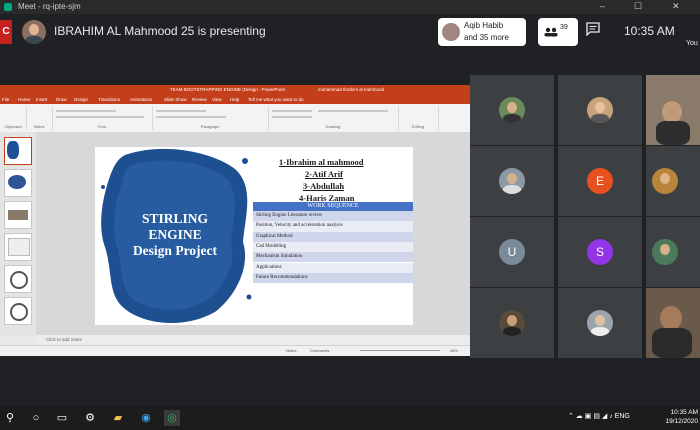 The width and height of the screenshot is (700, 430). I want to click on participant-initial-avatar: E, so click(600, 181).